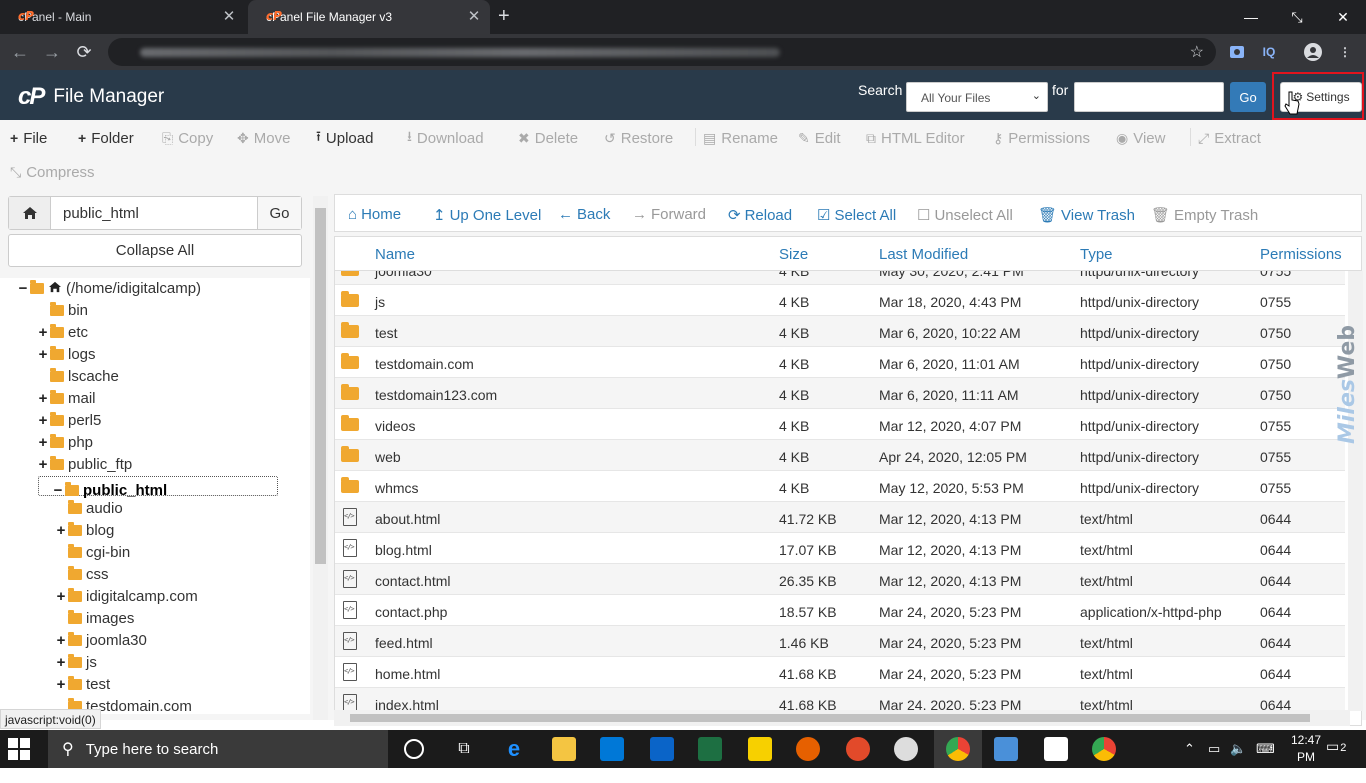 The height and width of the screenshot is (783, 1366). Describe the element at coordinates (1297, 17) in the screenshot. I see `restore-button: ⤡` at that location.